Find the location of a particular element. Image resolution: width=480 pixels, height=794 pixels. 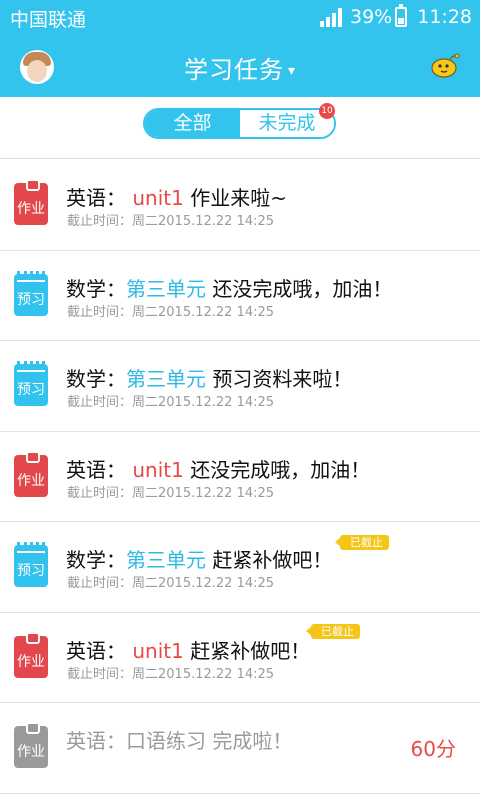

task-title: 数学：第三单元 赶紧补做吧！ is located at coordinates (199, 558).